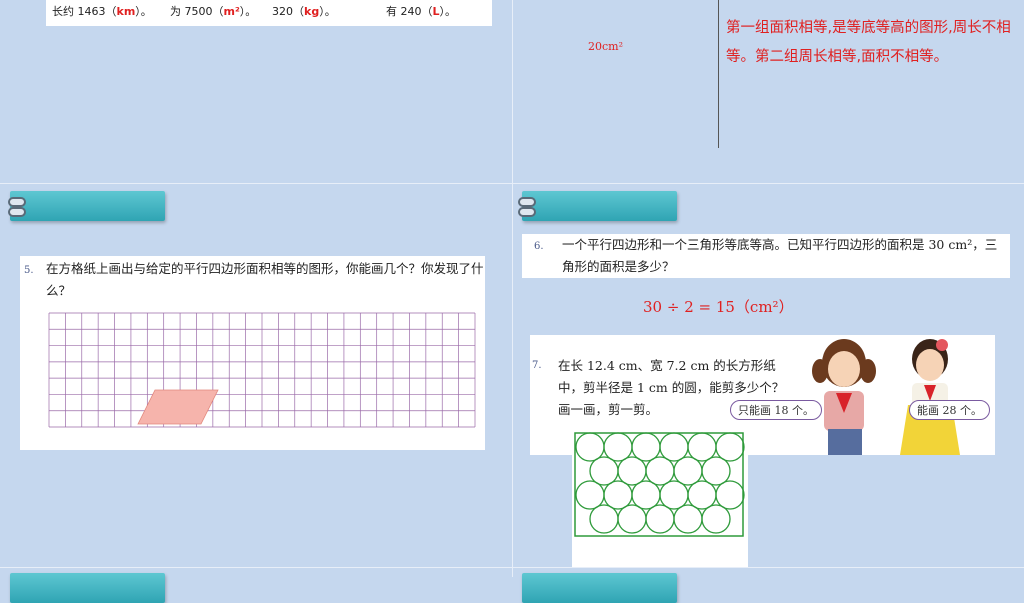  I want to click on girl-illustration-right, so click(930, 397).